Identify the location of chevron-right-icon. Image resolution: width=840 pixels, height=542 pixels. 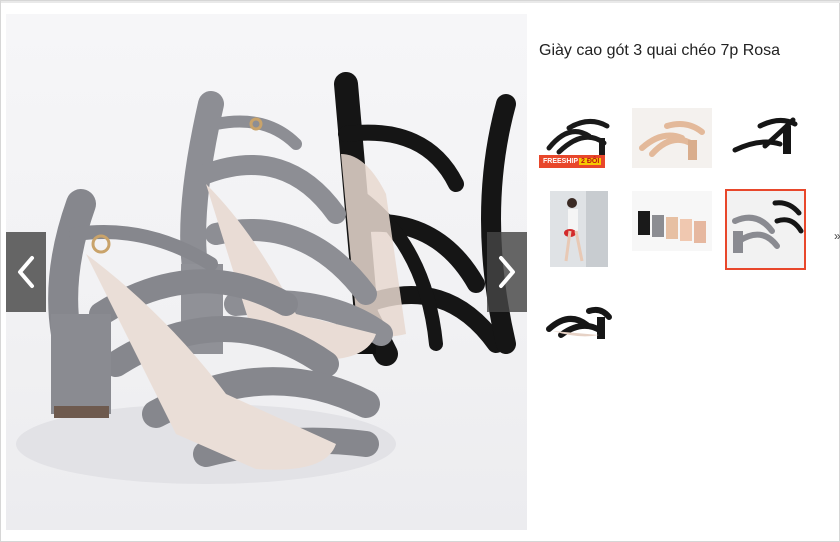
(507, 272).